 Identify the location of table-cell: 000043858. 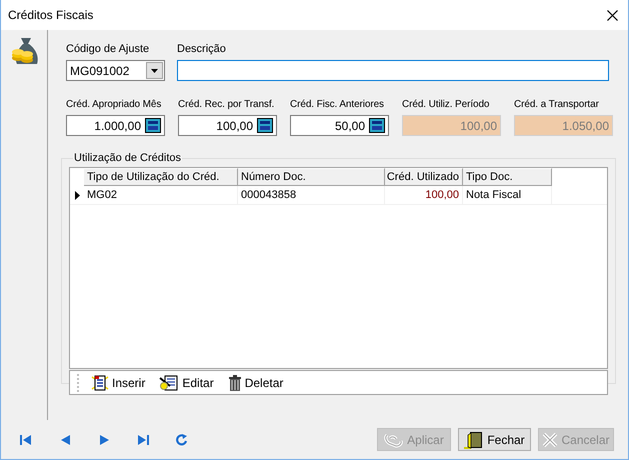
(311, 195).